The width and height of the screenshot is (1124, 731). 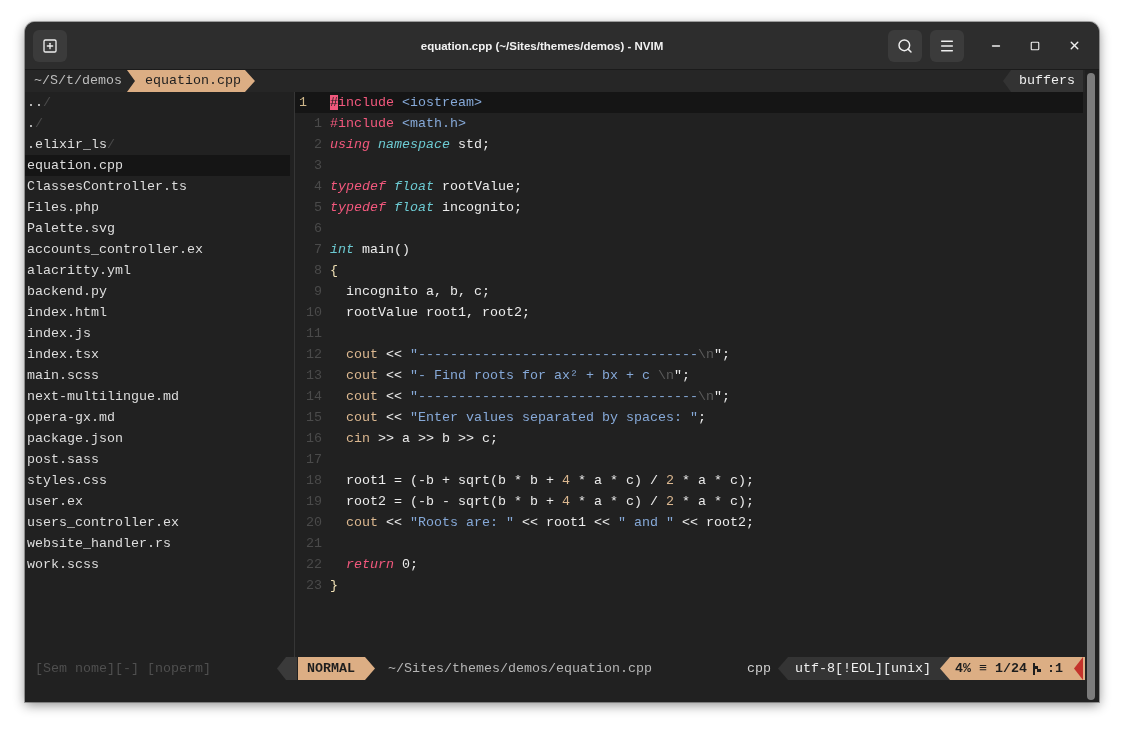 I want to click on search-button, so click(x=905, y=45).